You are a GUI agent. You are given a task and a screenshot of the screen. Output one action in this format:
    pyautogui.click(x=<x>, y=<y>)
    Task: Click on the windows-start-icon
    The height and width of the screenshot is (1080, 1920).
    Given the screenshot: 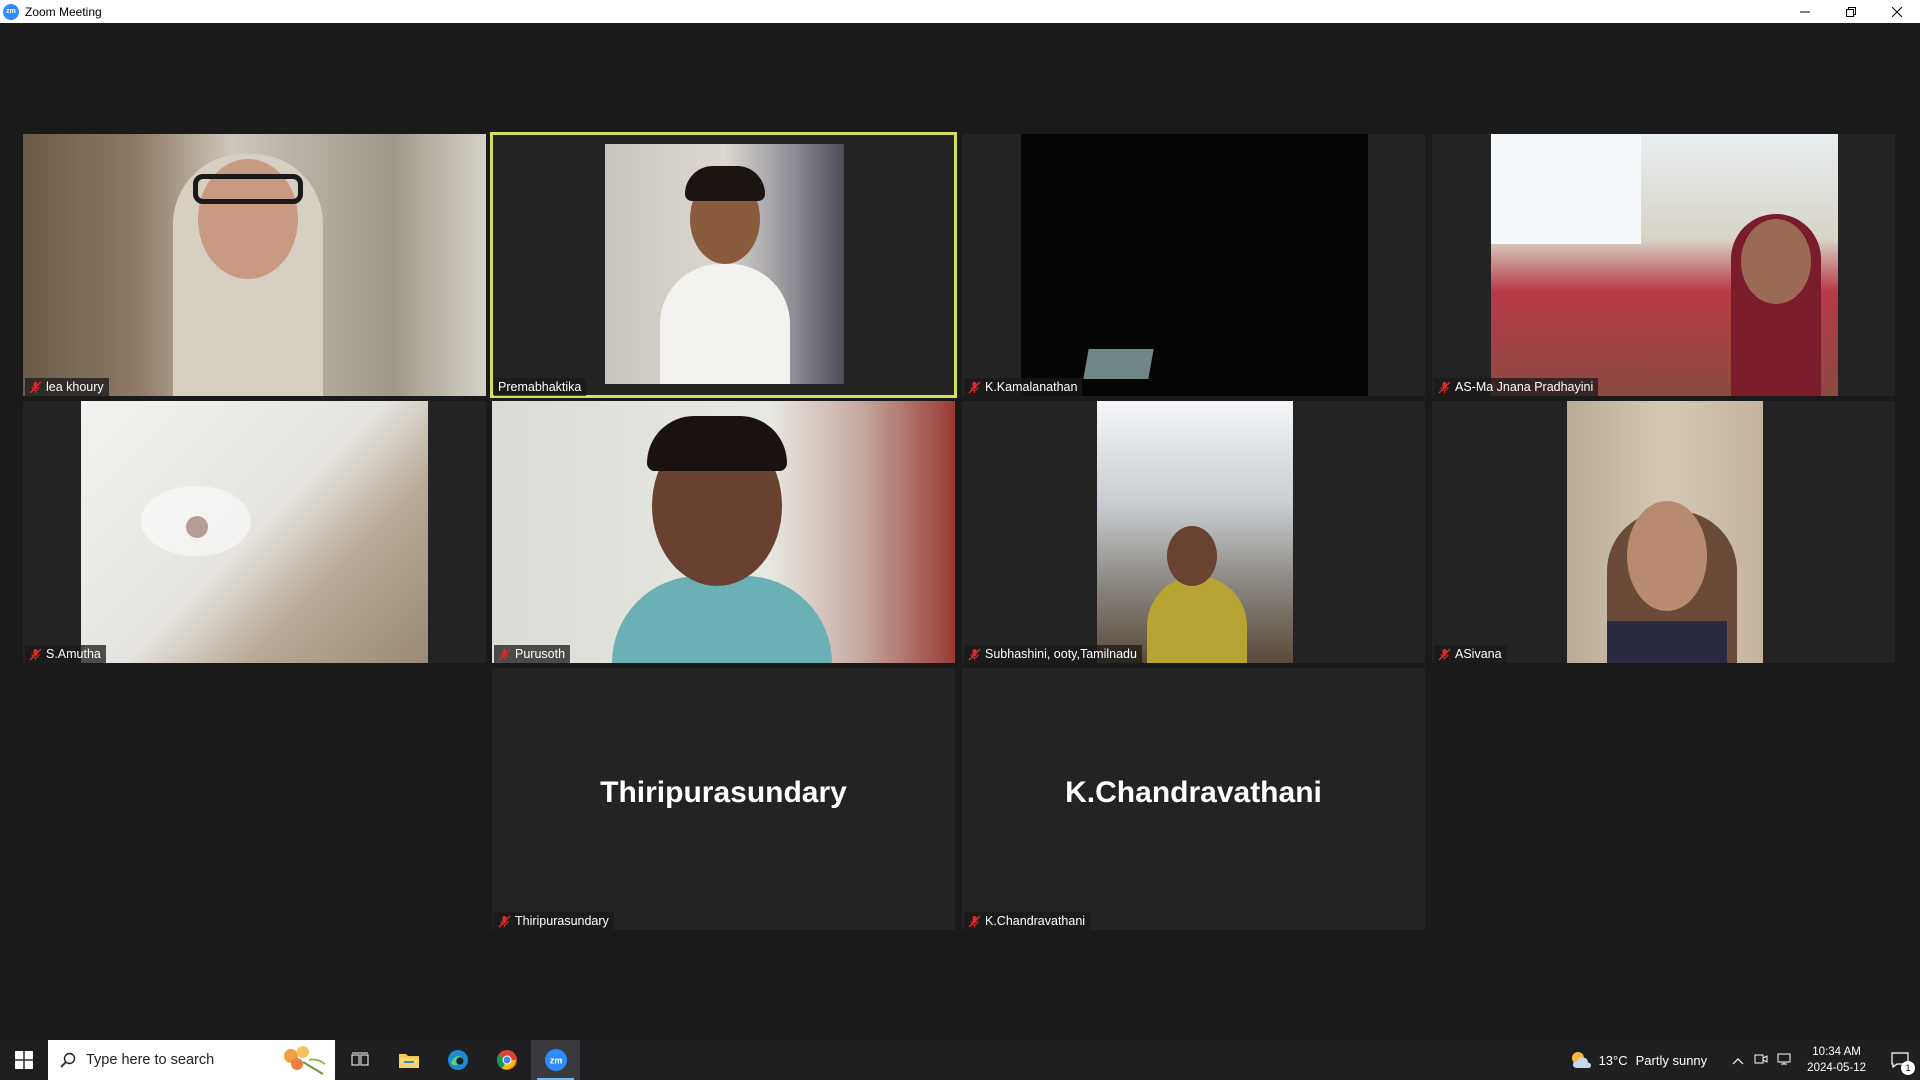 What is the action you would take?
    pyautogui.click(x=24, y=1060)
    